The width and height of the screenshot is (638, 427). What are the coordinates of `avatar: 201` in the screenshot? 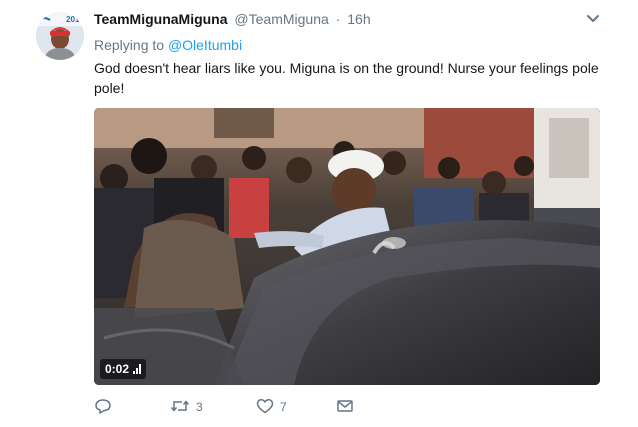 It's located at (60, 36).